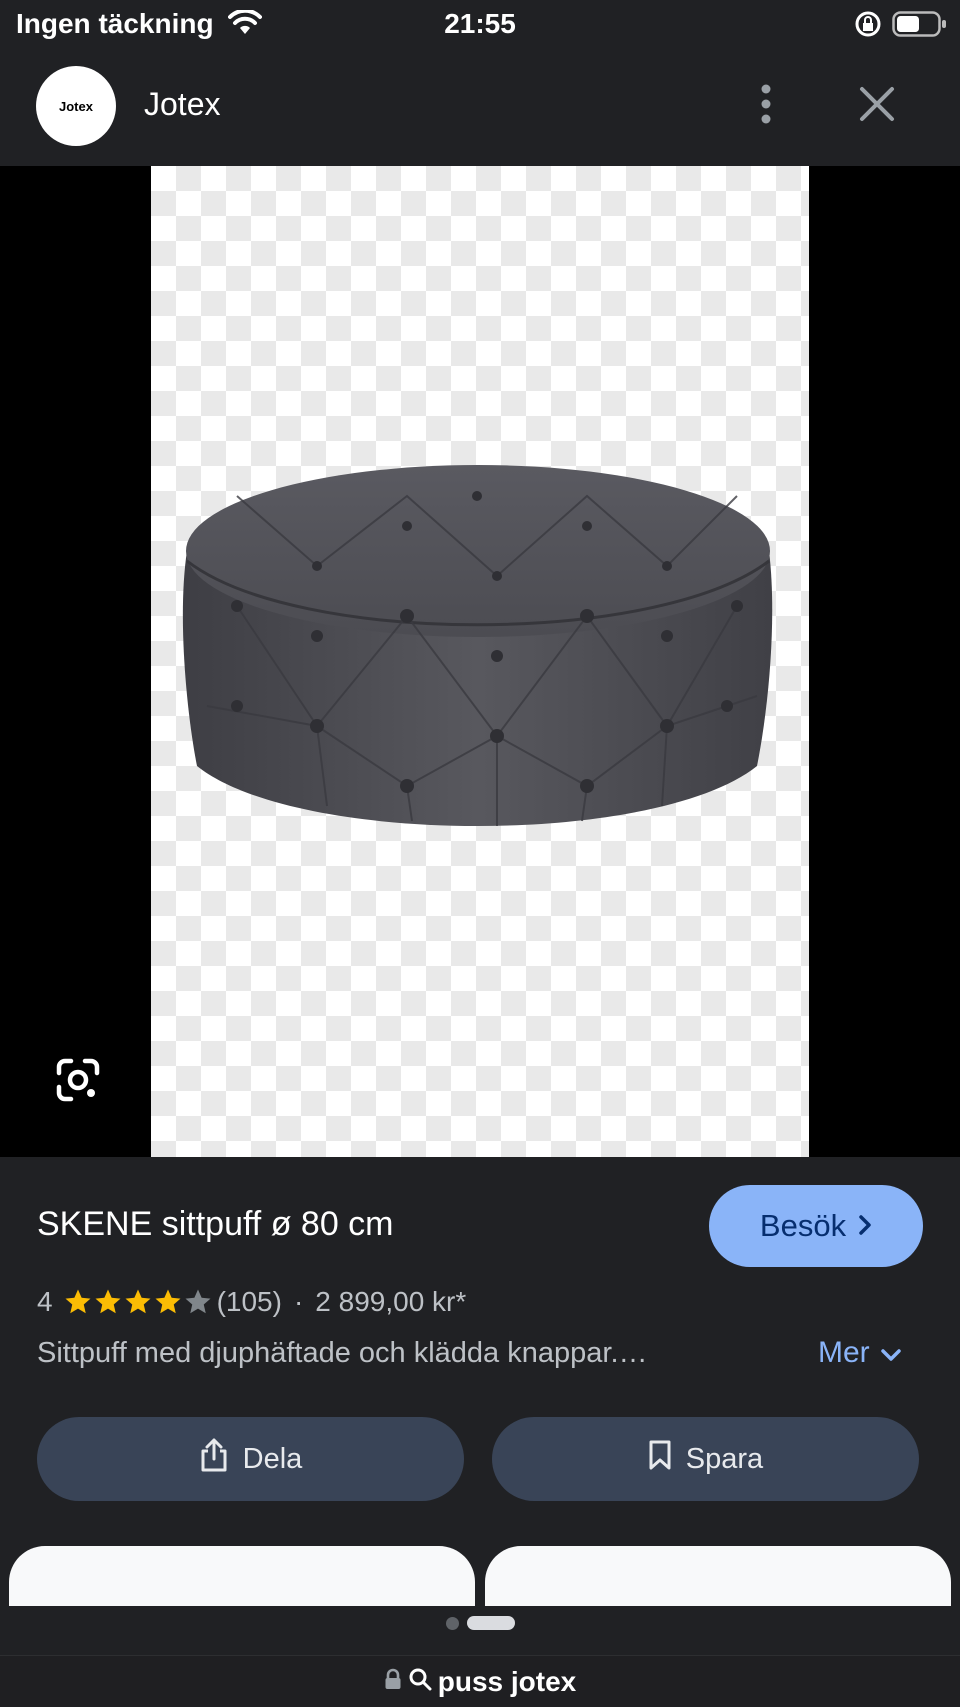 The width and height of the screenshot is (960, 1707). I want to click on share-label: Dela, so click(272, 1458).